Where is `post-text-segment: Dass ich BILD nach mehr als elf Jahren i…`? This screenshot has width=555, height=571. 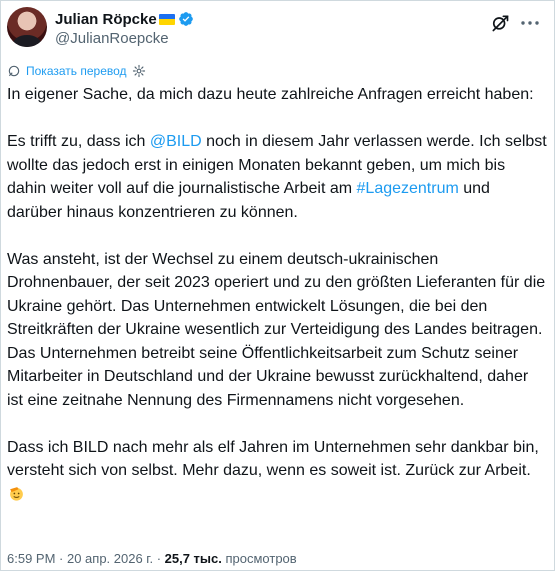
post-text-segment: Dass ich BILD nach mehr als elf Jahren i… is located at coordinates (273, 459).